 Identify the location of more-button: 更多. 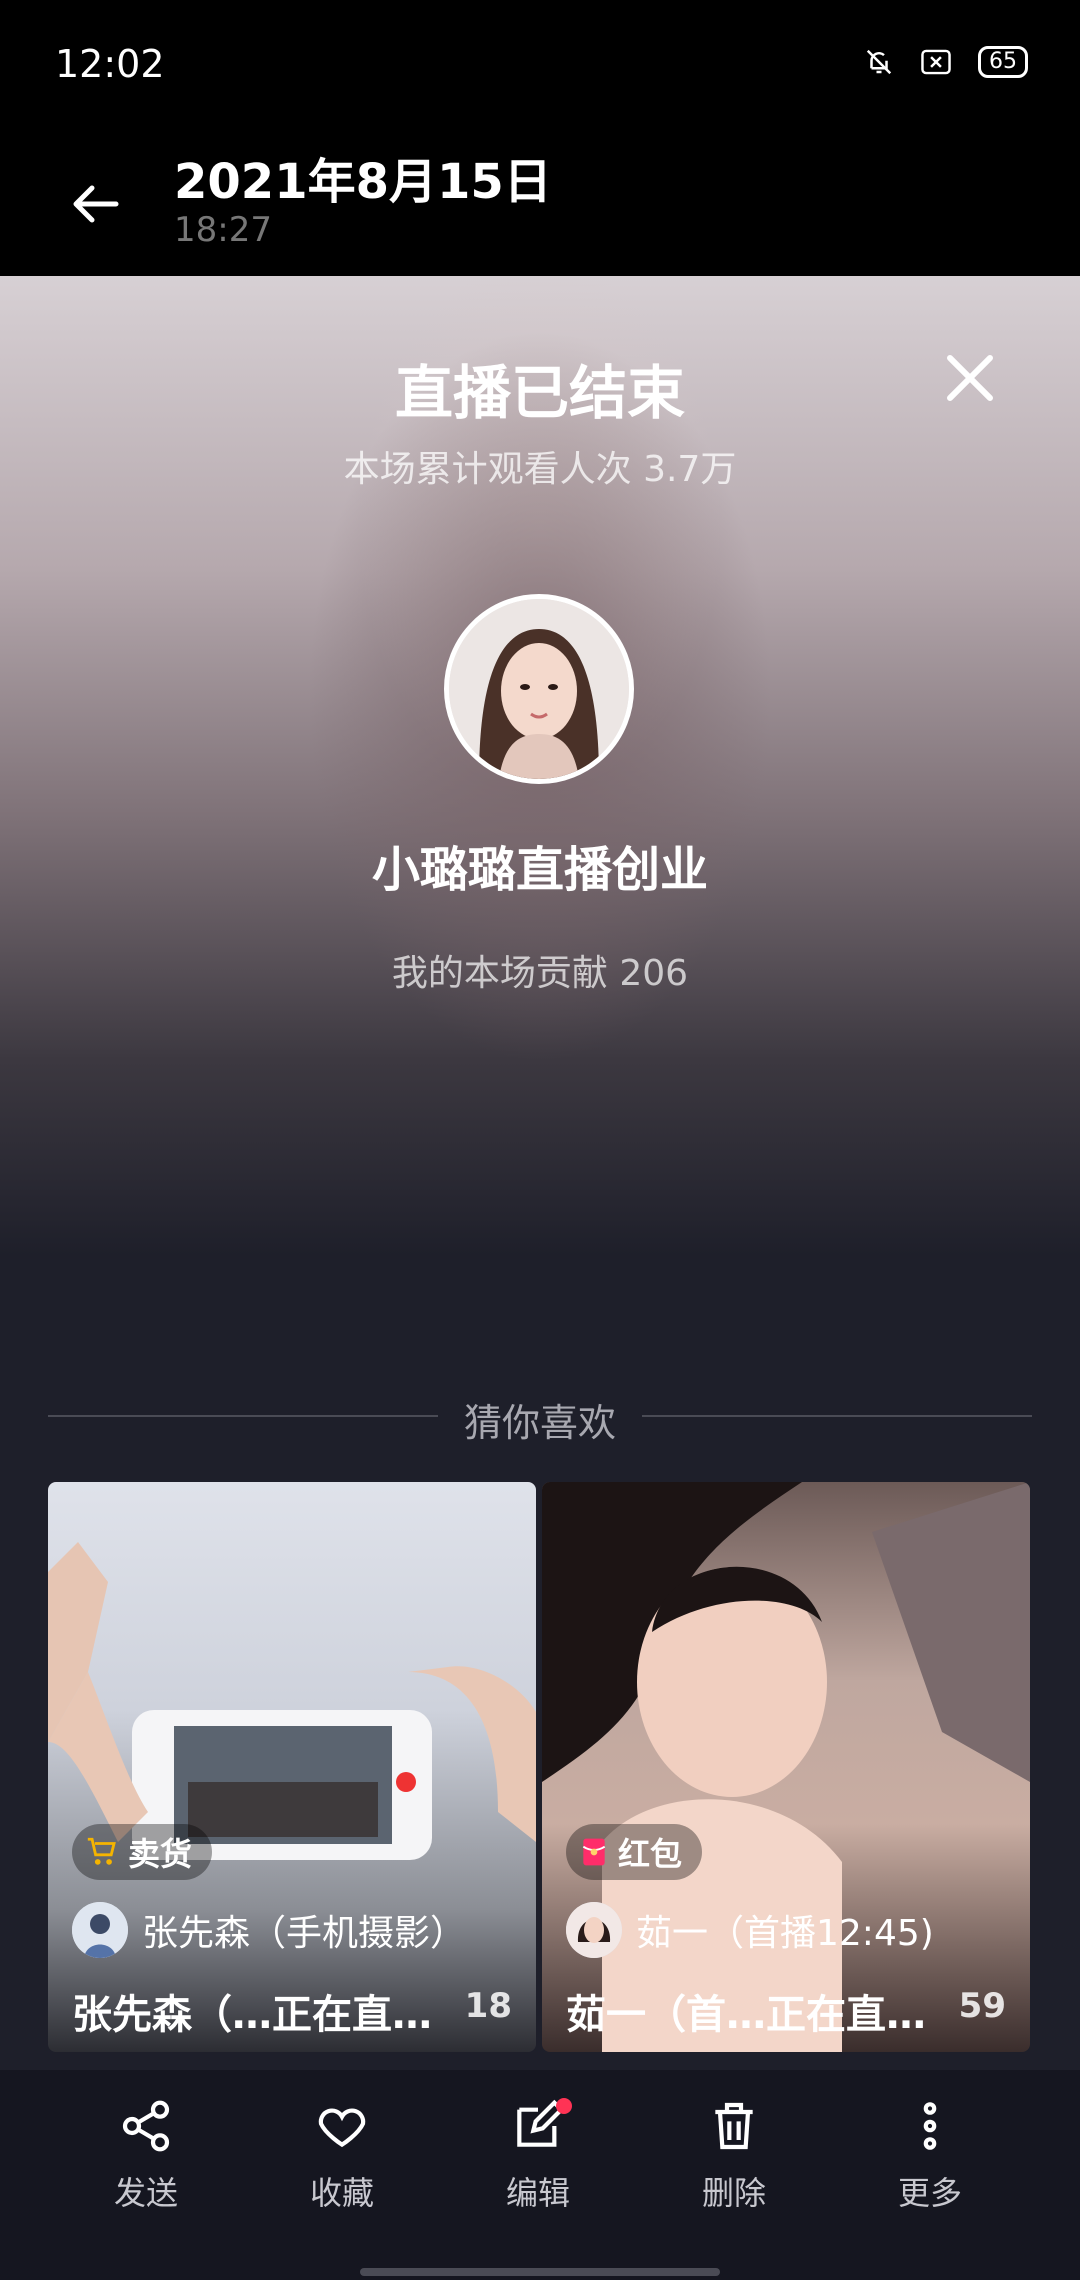
(930, 2156).